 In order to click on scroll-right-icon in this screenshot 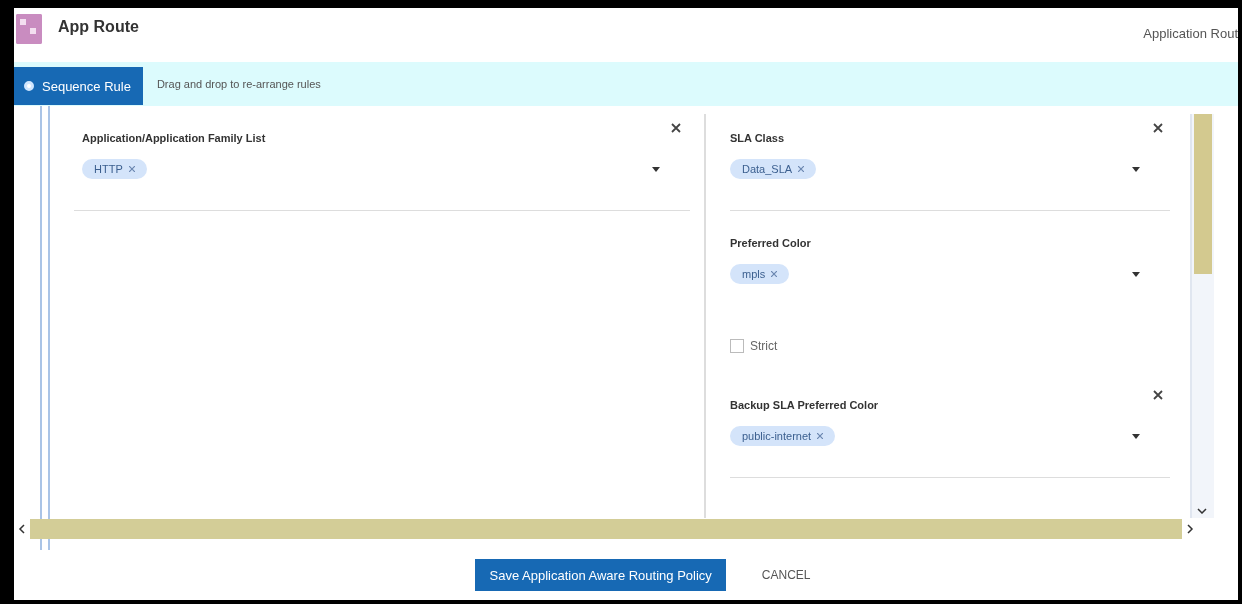, I will do `click(1190, 529)`.